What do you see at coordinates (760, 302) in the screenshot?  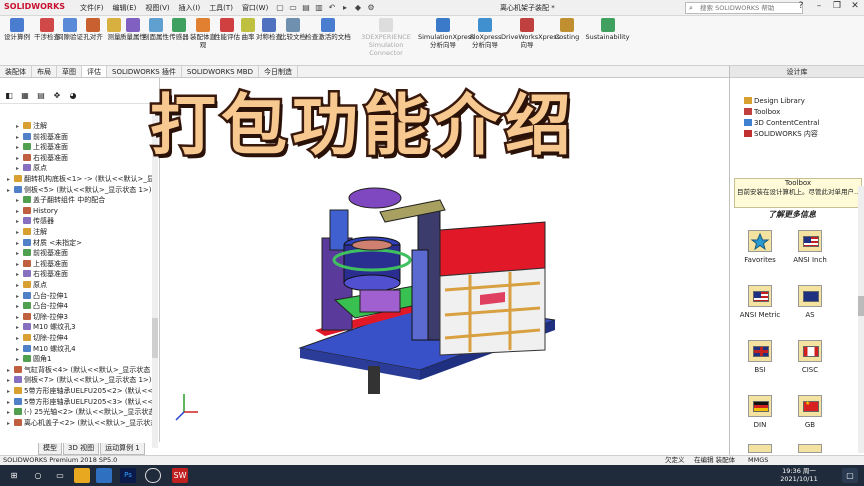 I see `ansi-metric-folder: ANSI Metric` at bounding box center [760, 302].